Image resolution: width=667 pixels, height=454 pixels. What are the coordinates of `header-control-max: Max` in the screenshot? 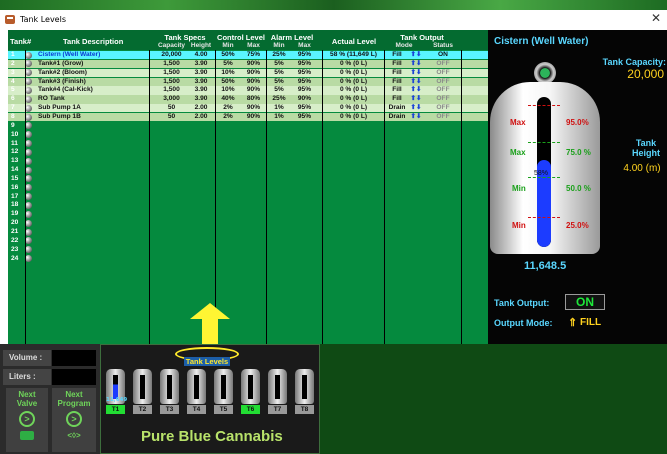 It's located at (253, 45).